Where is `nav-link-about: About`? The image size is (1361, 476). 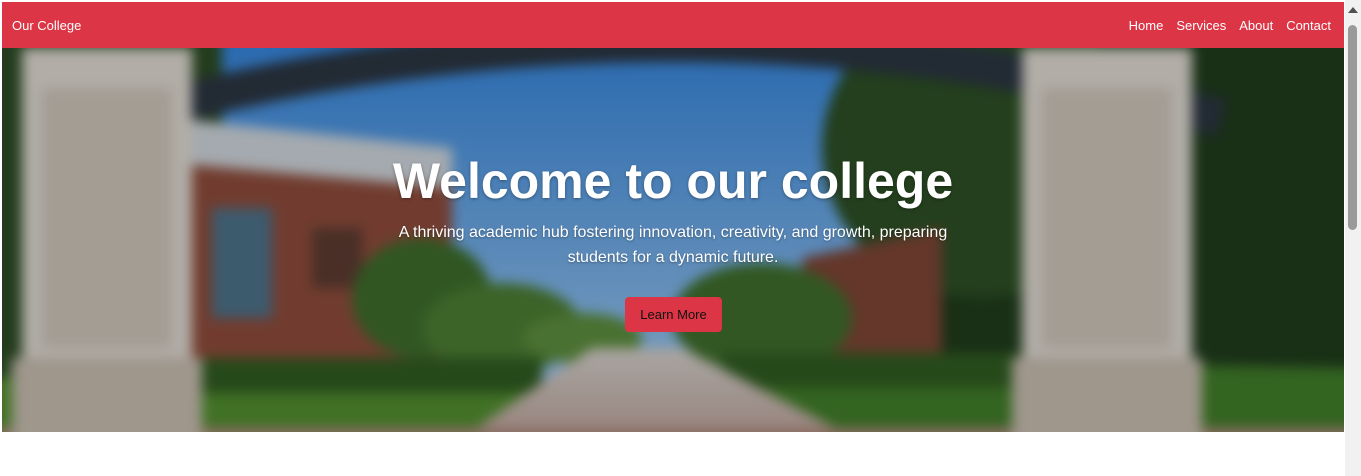 nav-link-about: About is located at coordinates (1256, 25).